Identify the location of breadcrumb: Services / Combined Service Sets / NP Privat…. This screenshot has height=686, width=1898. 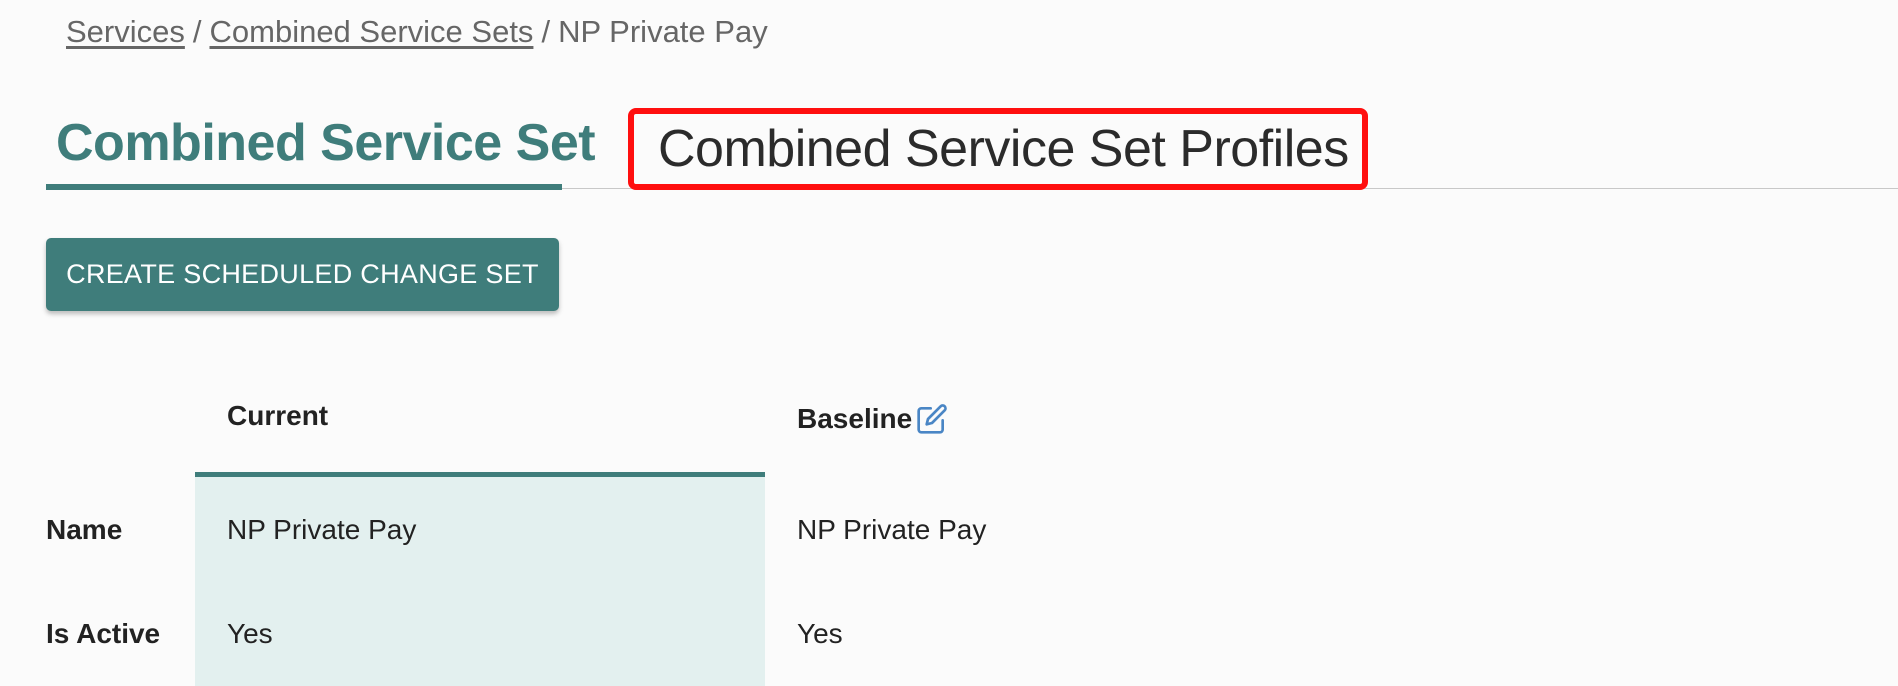
(417, 32).